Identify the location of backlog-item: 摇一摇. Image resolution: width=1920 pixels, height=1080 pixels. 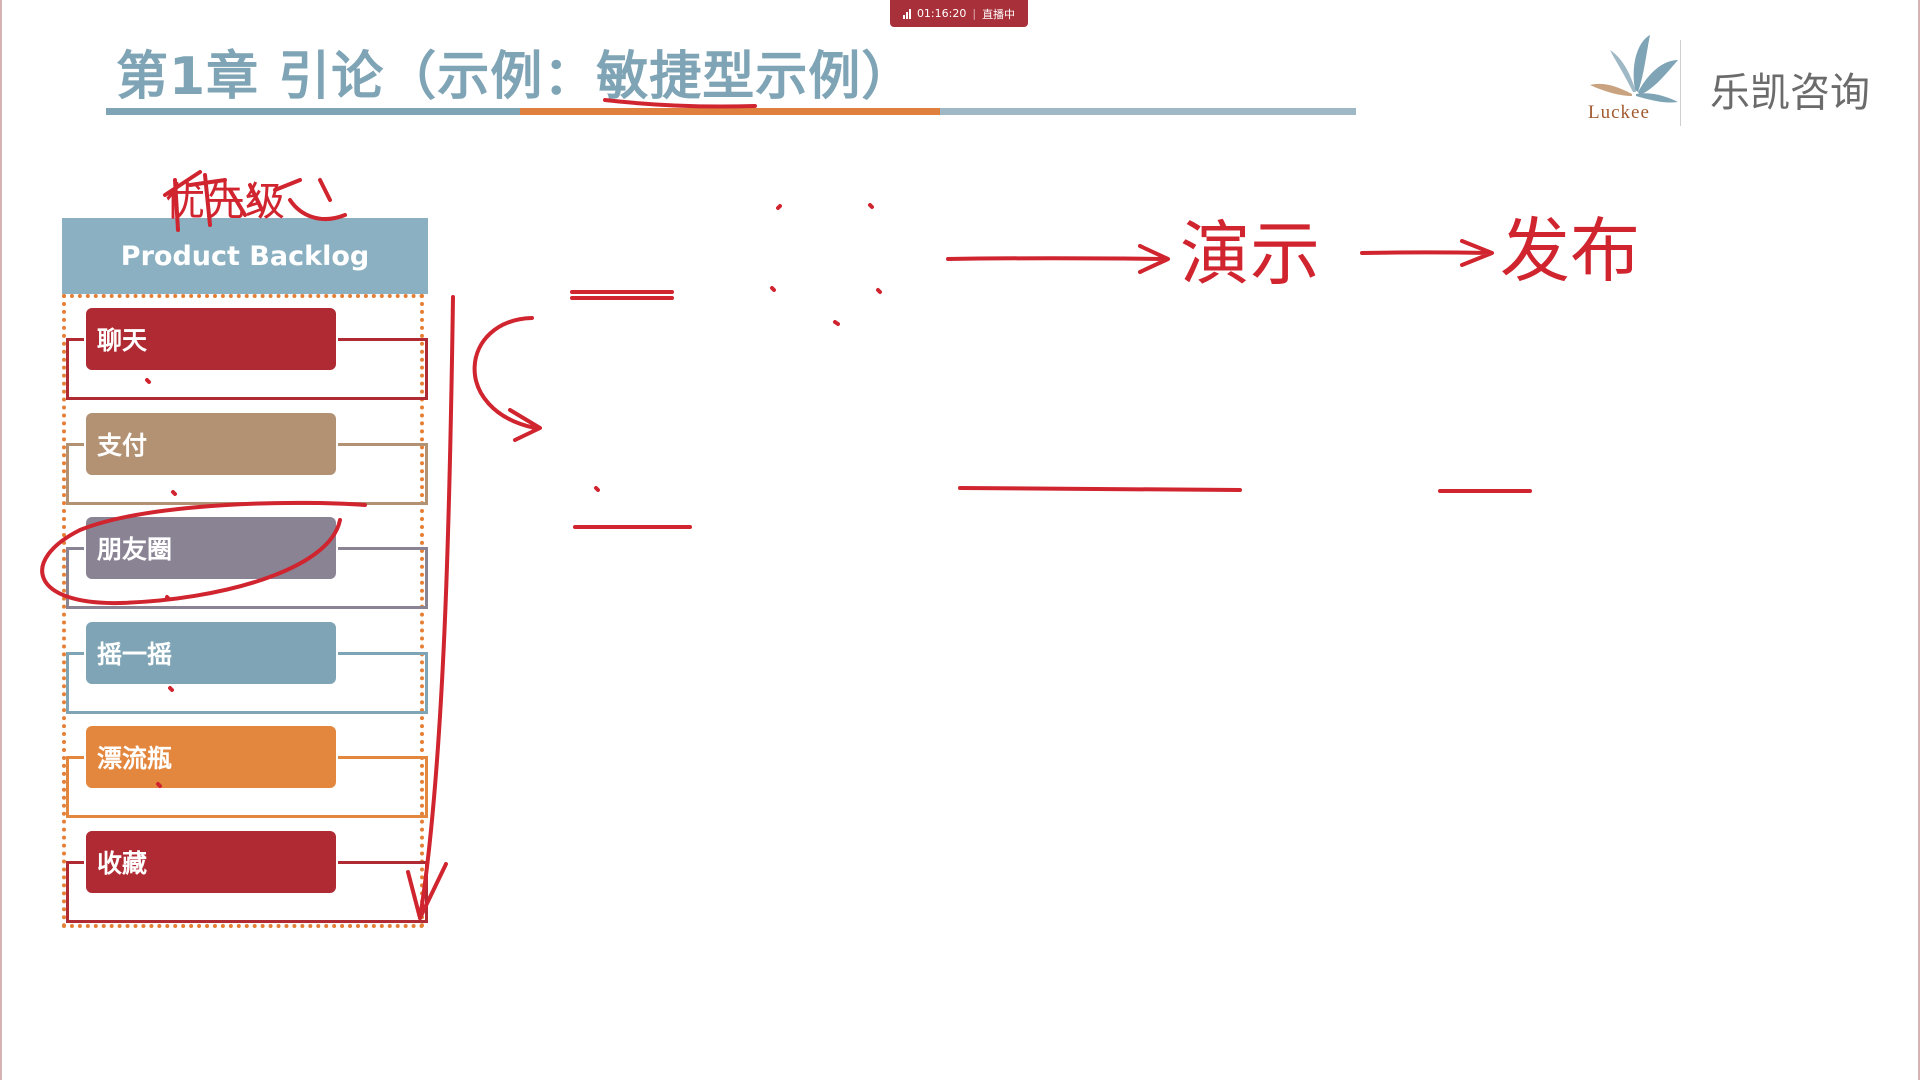
(211, 653).